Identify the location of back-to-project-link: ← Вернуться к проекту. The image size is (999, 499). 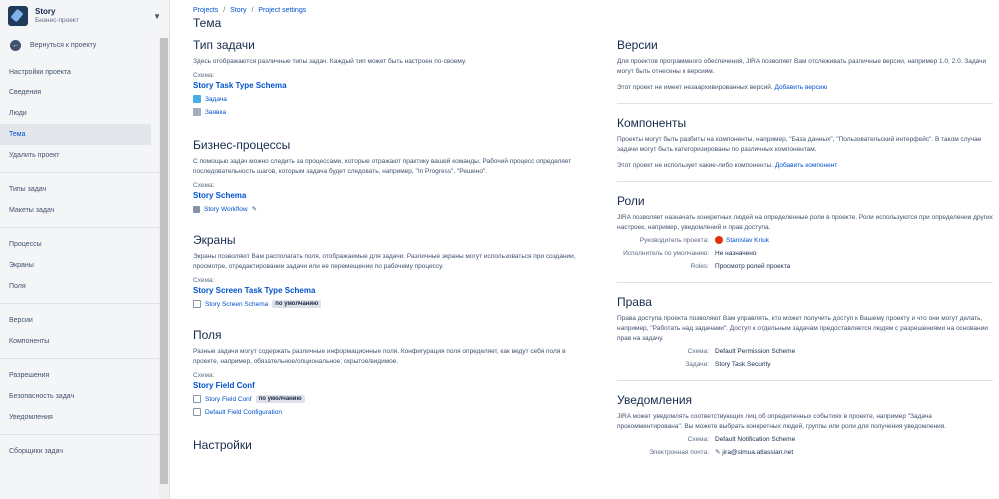
(84, 45).